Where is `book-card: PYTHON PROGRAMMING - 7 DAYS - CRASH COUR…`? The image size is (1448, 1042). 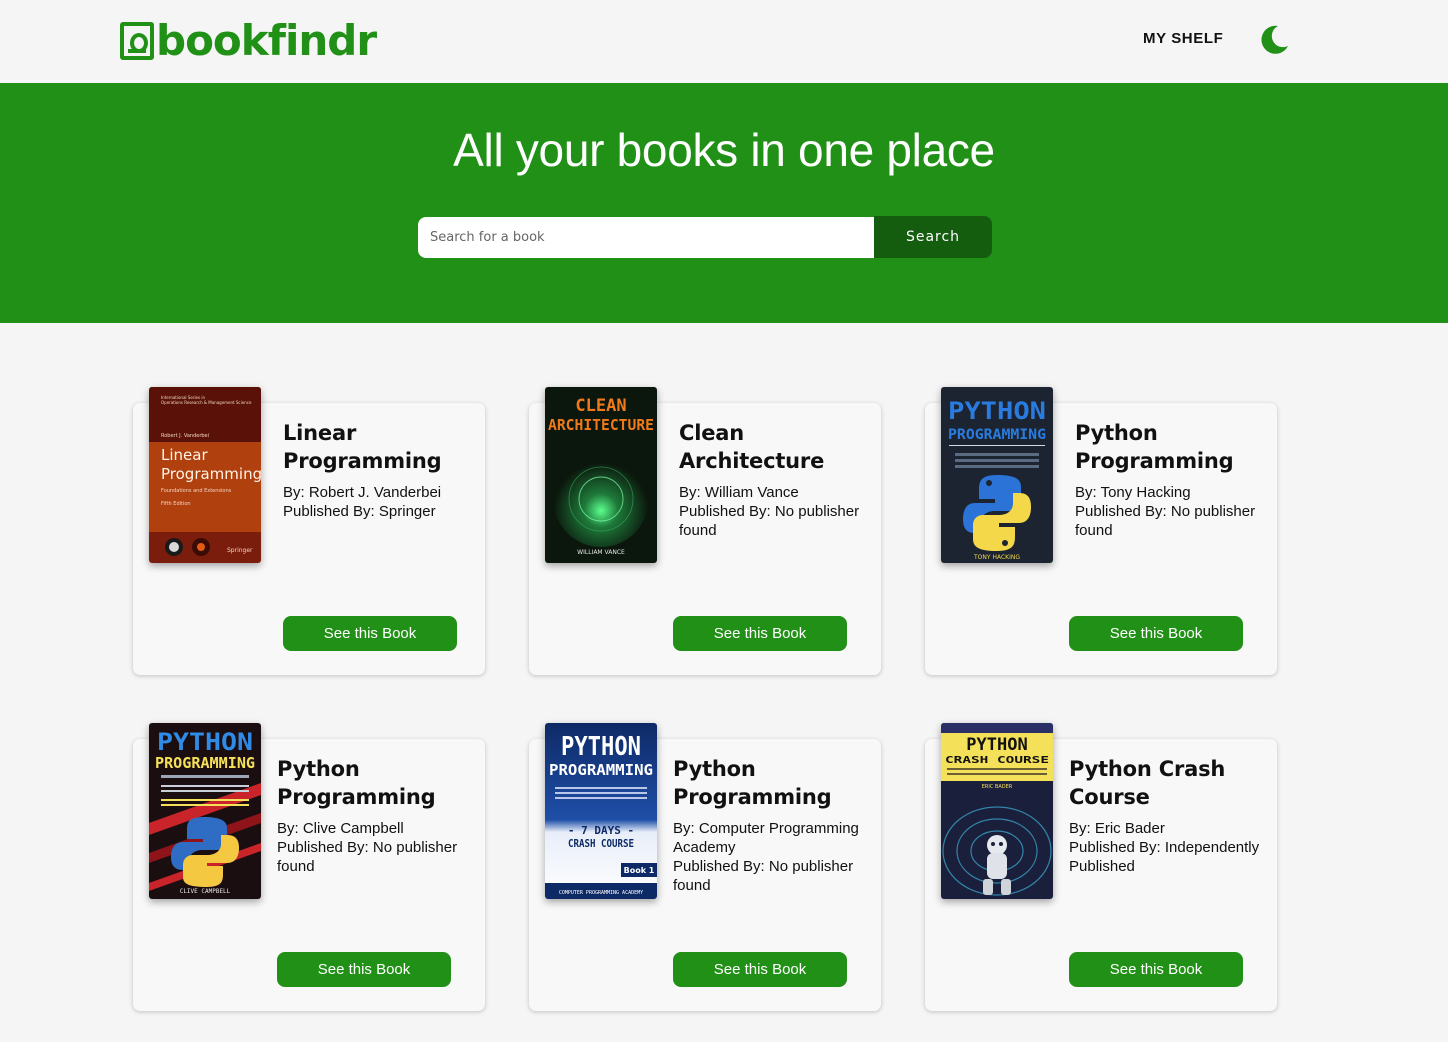 book-card: PYTHON PROGRAMMING - 7 DAYS - CRASH COUR… is located at coordinates (705, 867).